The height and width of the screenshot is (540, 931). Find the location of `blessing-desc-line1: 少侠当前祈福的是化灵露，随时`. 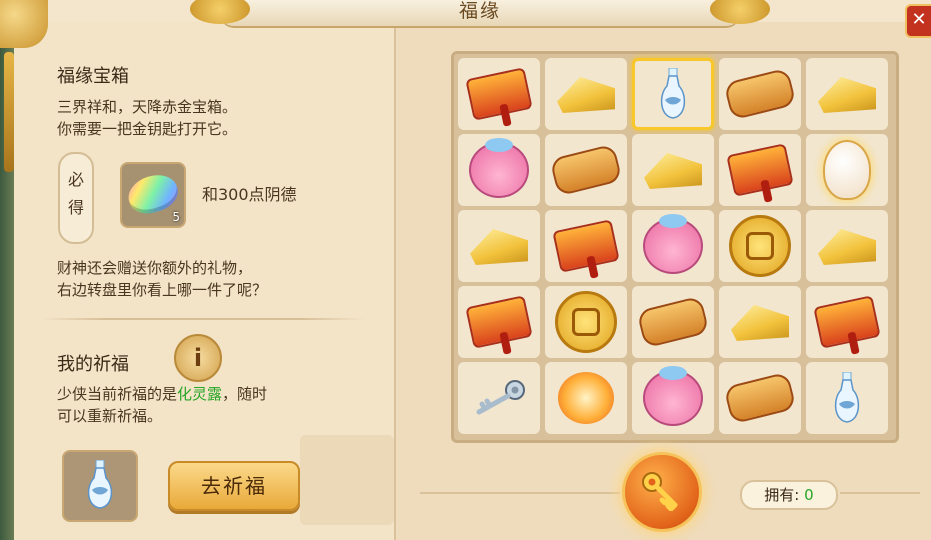

blessing-desc-line1: 少侠当前祈福的是化灵露，随时 is located at coordinates (162, 394).